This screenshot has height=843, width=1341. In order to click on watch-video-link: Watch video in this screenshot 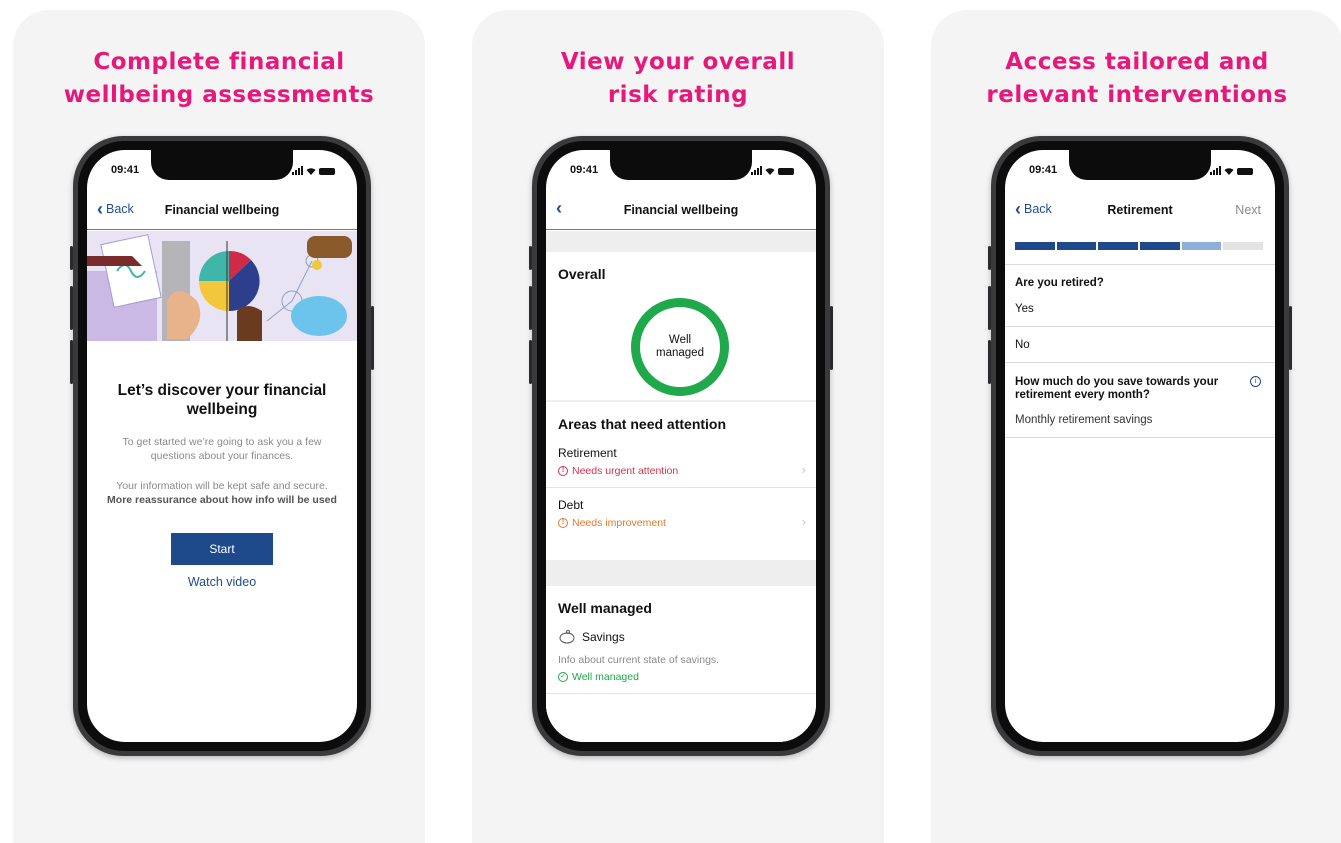, I will do `click(222, 582)`.